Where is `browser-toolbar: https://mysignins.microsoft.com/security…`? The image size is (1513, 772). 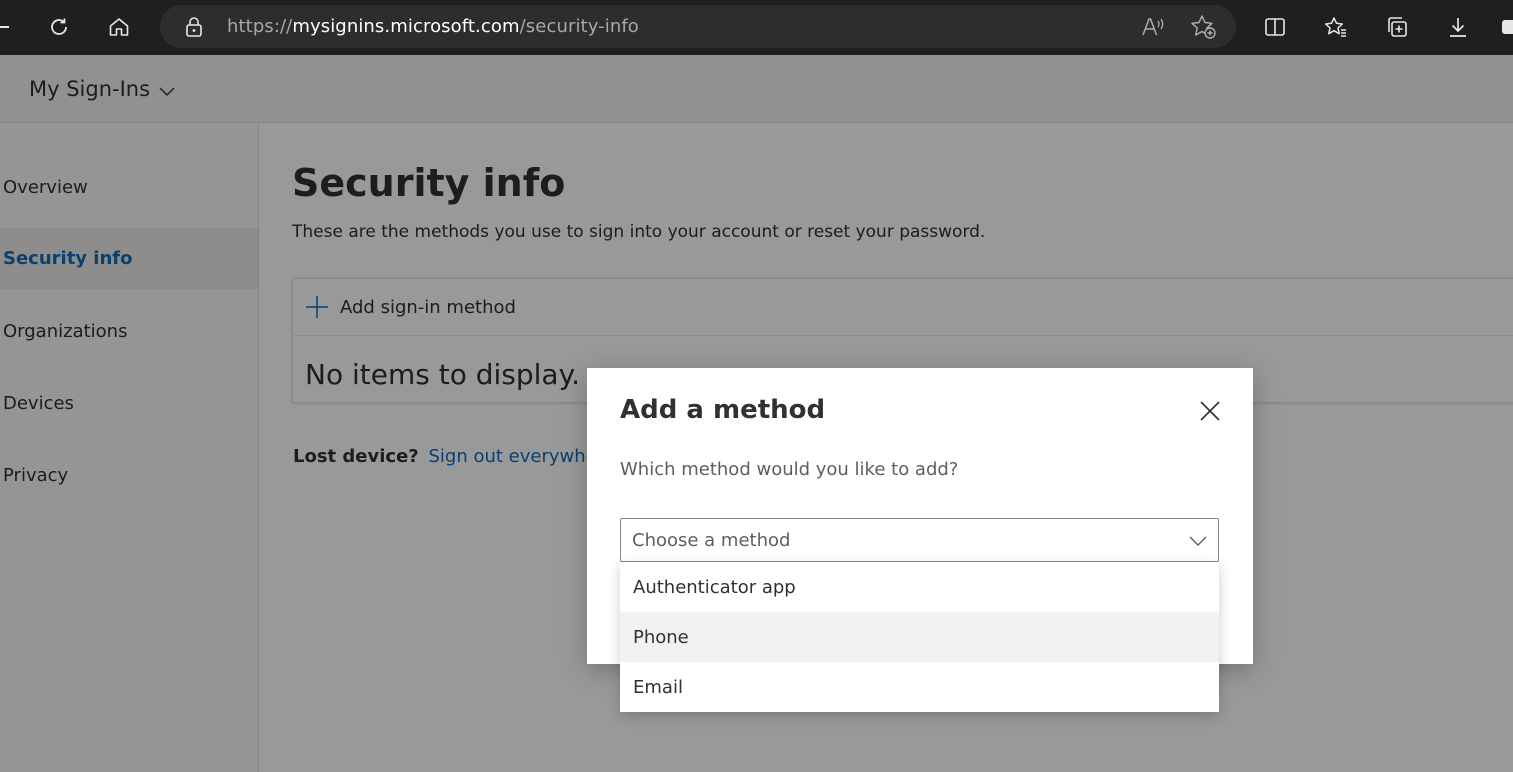
browser-toolbar: https://mysignins.microsoft.com/security… is located at coordinates (756, 27).